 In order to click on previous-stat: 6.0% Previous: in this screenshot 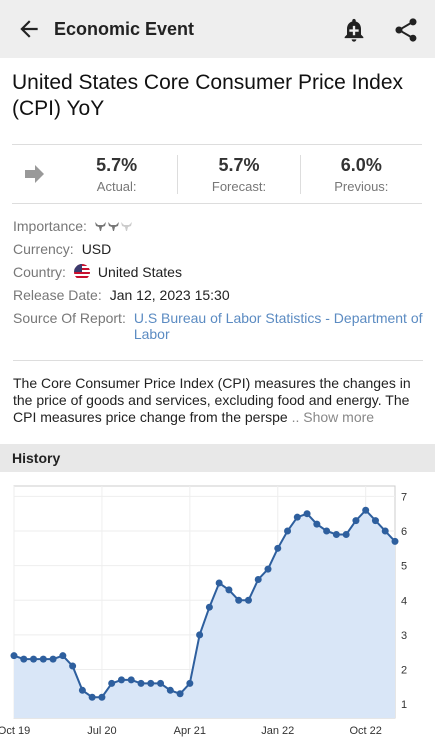, I will do `click(360, 174)`.